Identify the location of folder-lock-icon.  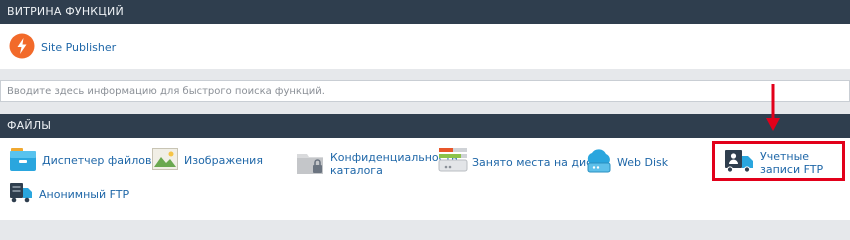
(311, 163).